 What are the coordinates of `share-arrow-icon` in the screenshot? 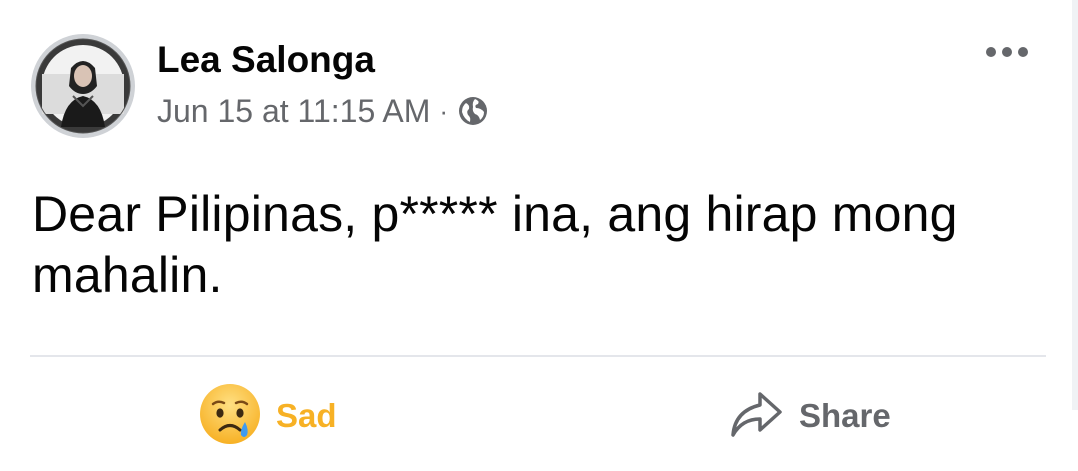 It's located at (756, 416).